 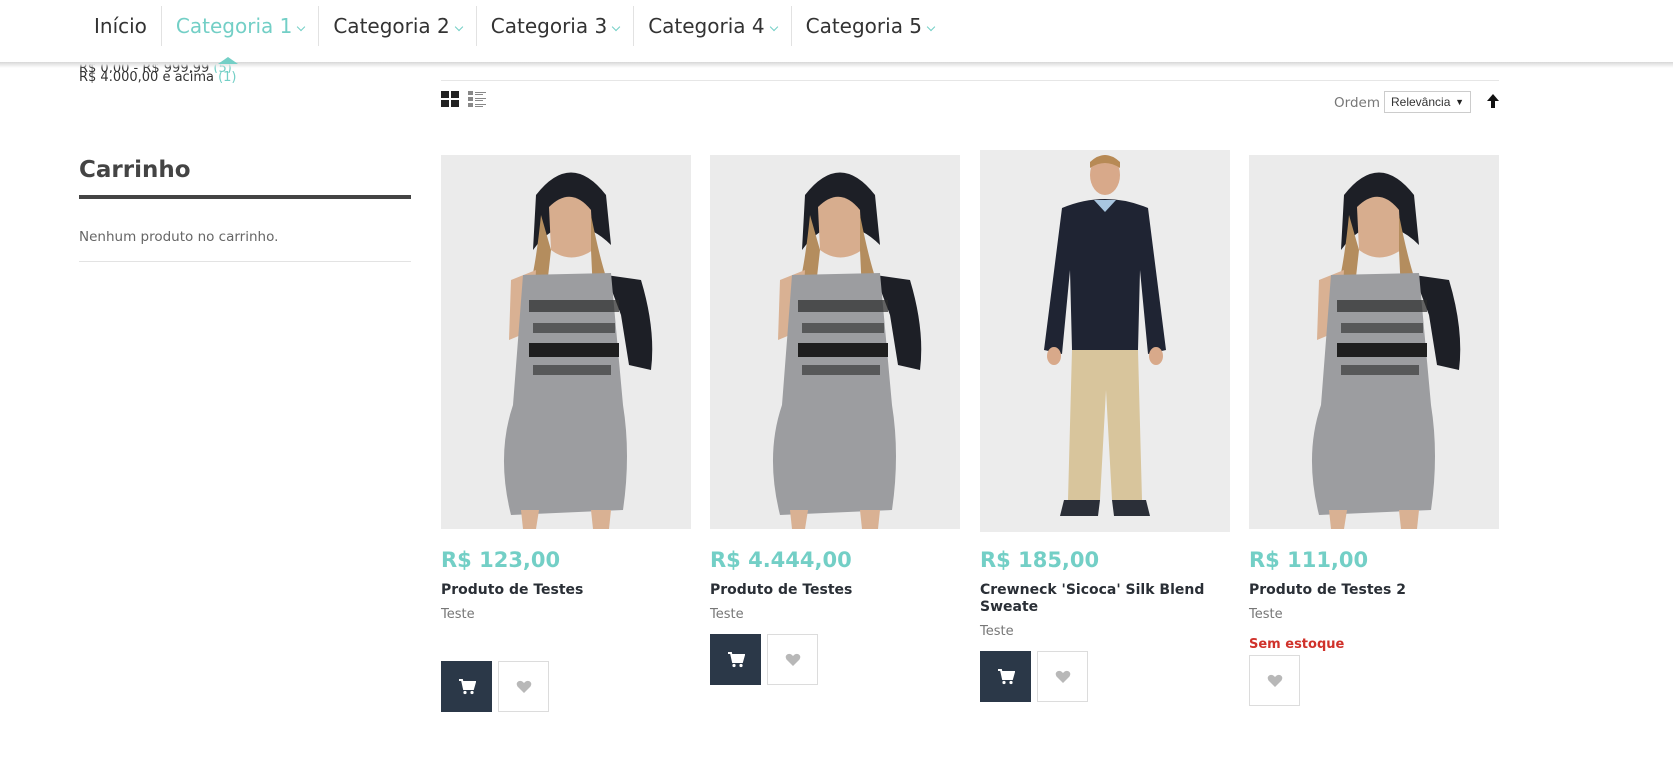 I want to click on product-price: R$ 123,00, so click(x=501, y=560).